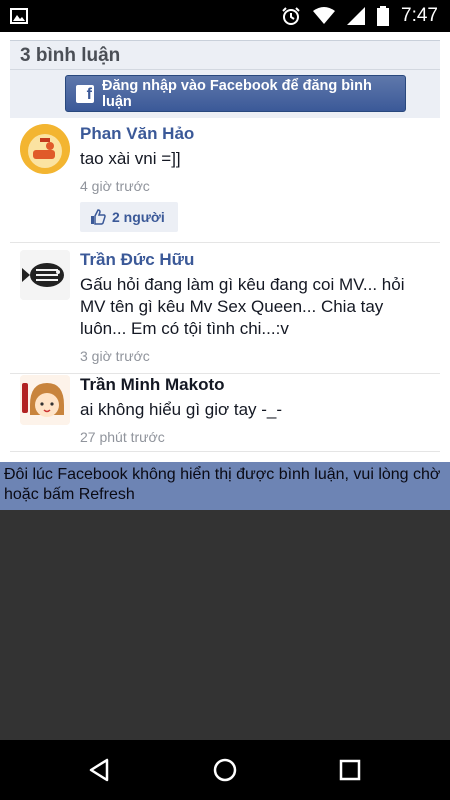 The height and width of the screenshot is (800, 450). I want to click on comment-time: 27 phút trước, so click(122, 437).